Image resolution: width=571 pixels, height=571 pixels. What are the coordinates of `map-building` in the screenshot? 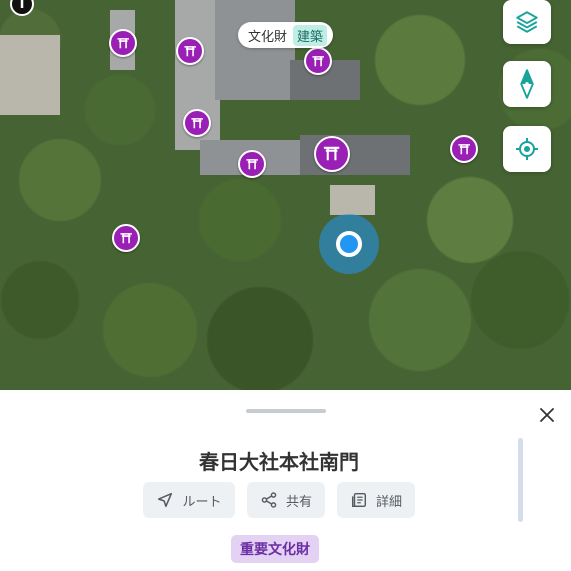 It's located at (255, 50).